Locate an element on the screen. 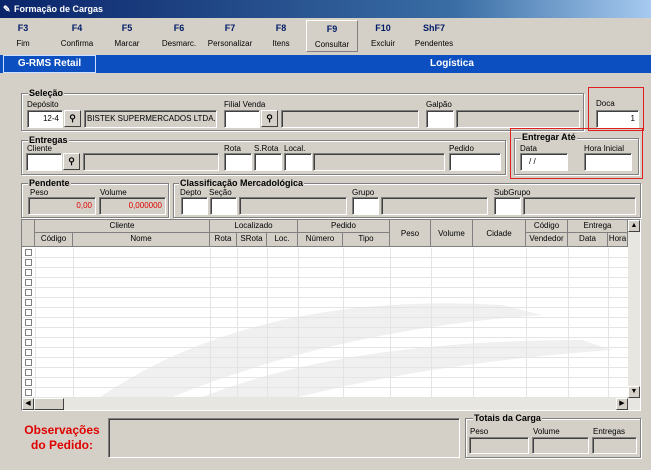 This screenshot has width=651, height=470. column-header-rota: Rota is located at coordinates (223, 240).